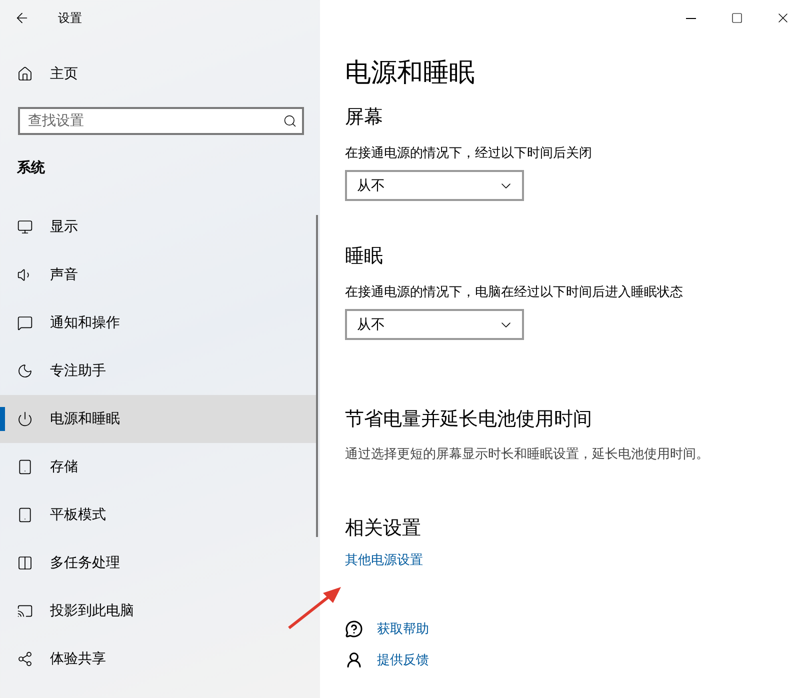 Image resolution: width=806 pixels, height=698 pixels. I want to click on power-settings-link: 其他电源设置, so click(384, 560).